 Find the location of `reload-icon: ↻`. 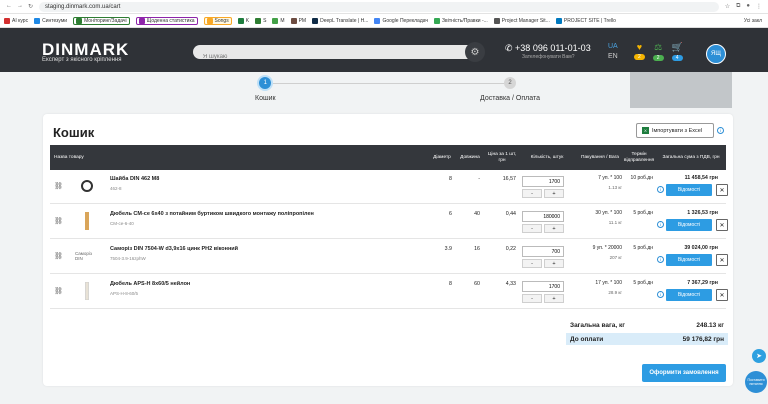

reload-icon: ↻ is located at coordinates (30, 6).